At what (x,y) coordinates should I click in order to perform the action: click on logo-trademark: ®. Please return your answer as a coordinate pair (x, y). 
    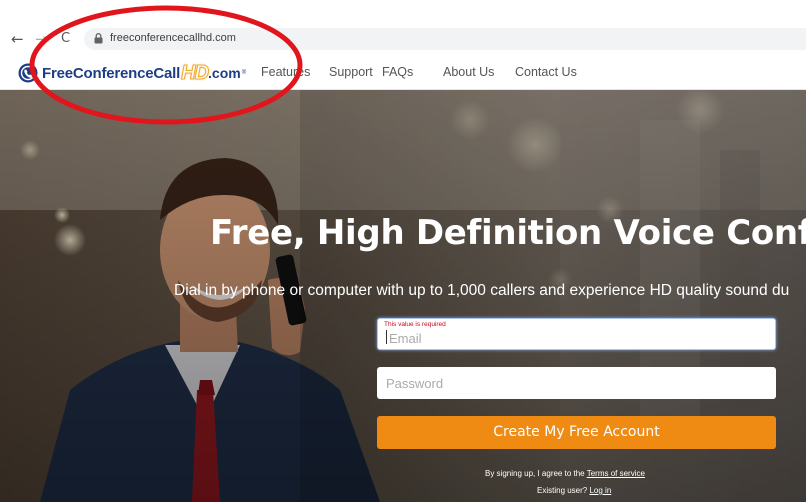
    Looking at the image, I should click on (244, 73).